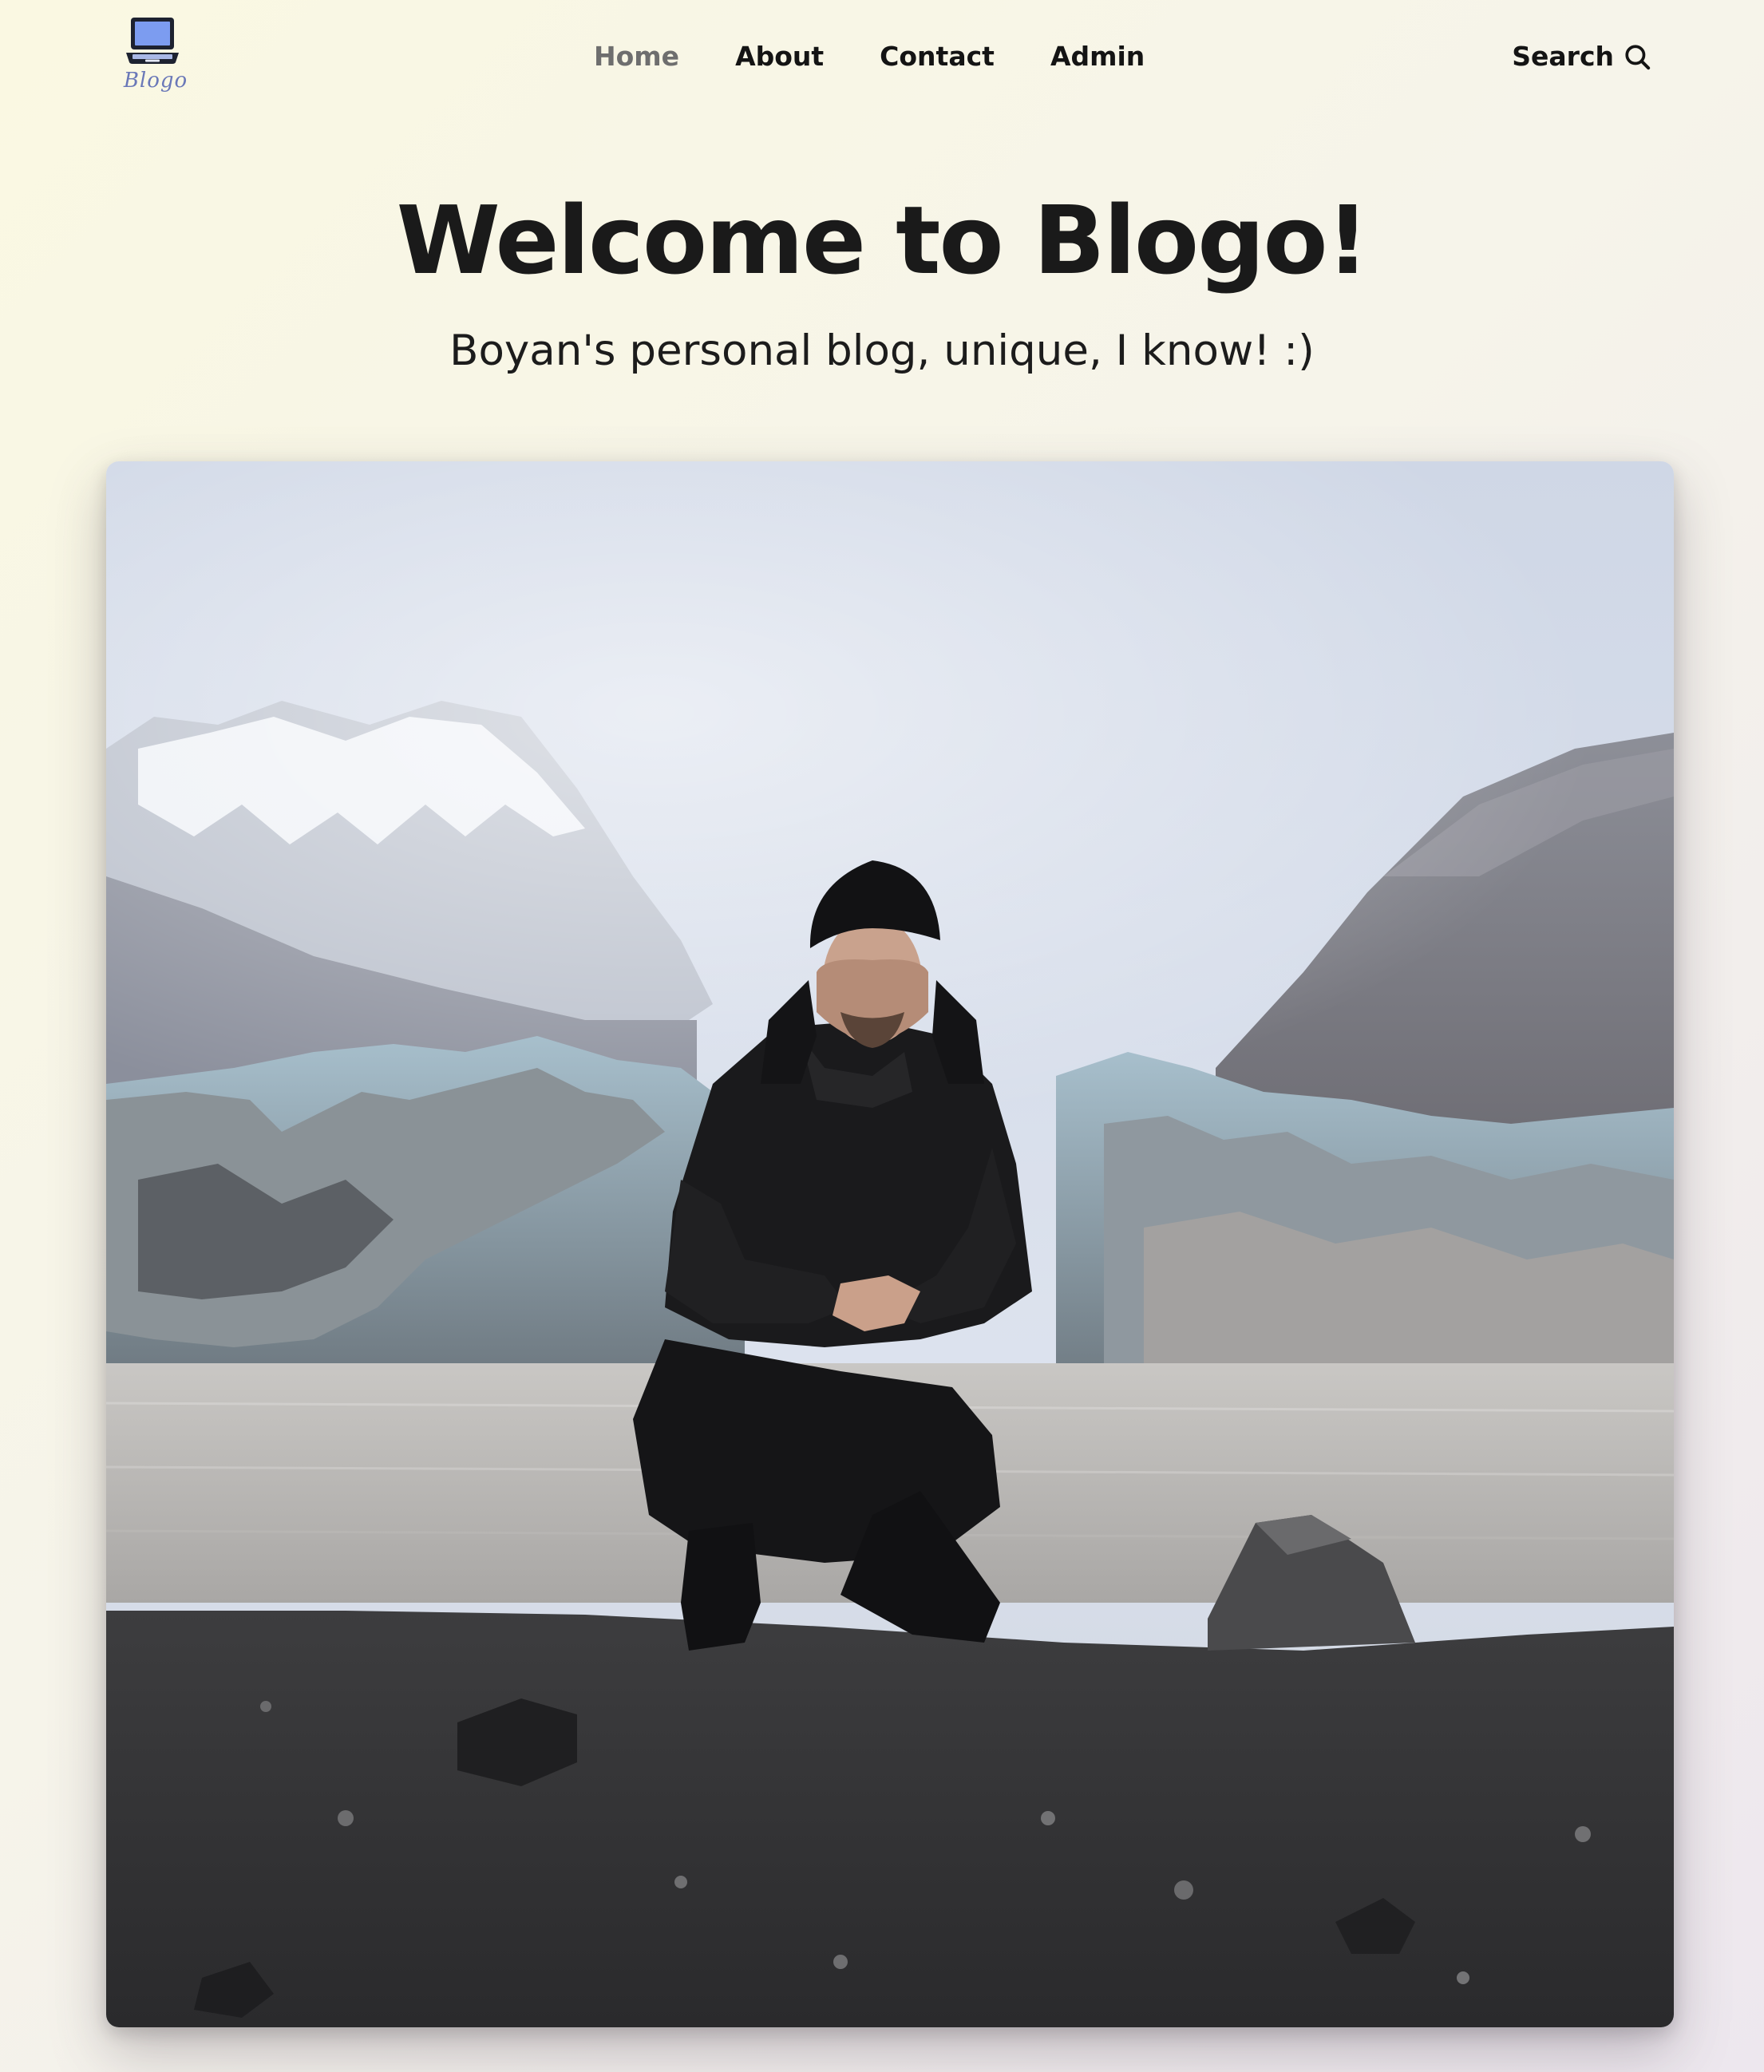  Describe the element at coordinates (1563, 57) in the screenshot. I see `search-label: Search` at that location.